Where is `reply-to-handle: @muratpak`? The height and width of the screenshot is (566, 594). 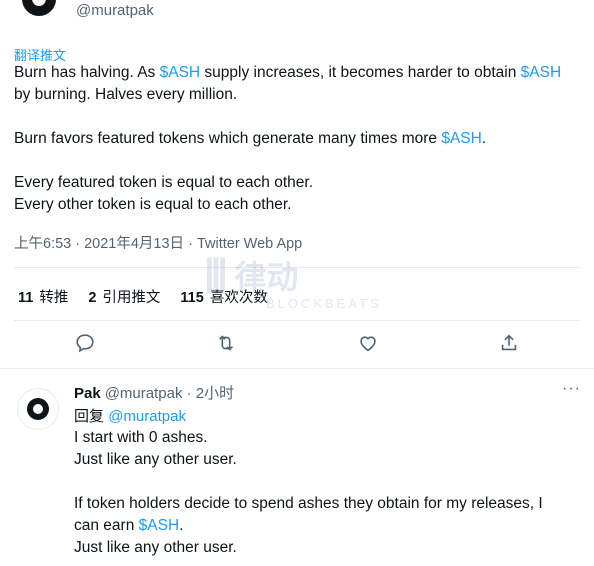
reply-to-handle: @muratpak is located at coordinates (147, 416).